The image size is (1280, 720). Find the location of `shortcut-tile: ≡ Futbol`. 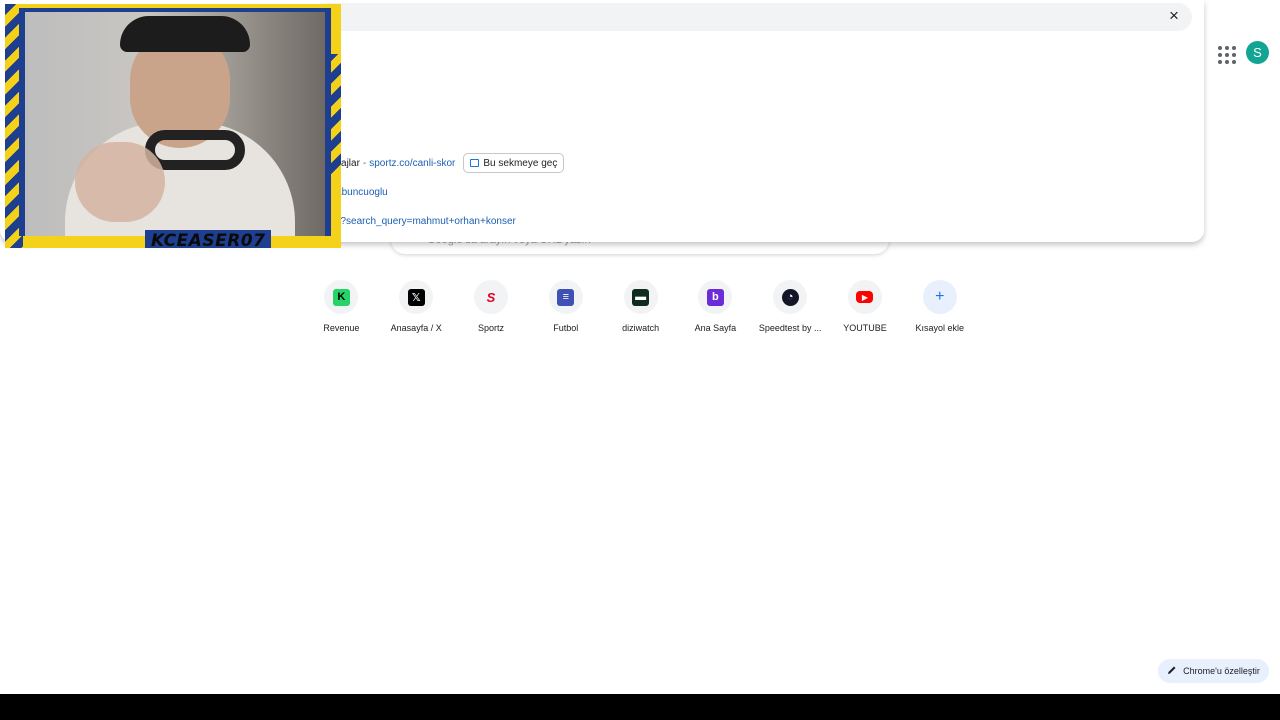

shortcut-tile: ≡ Futbol is located at coordinates (565, 306).